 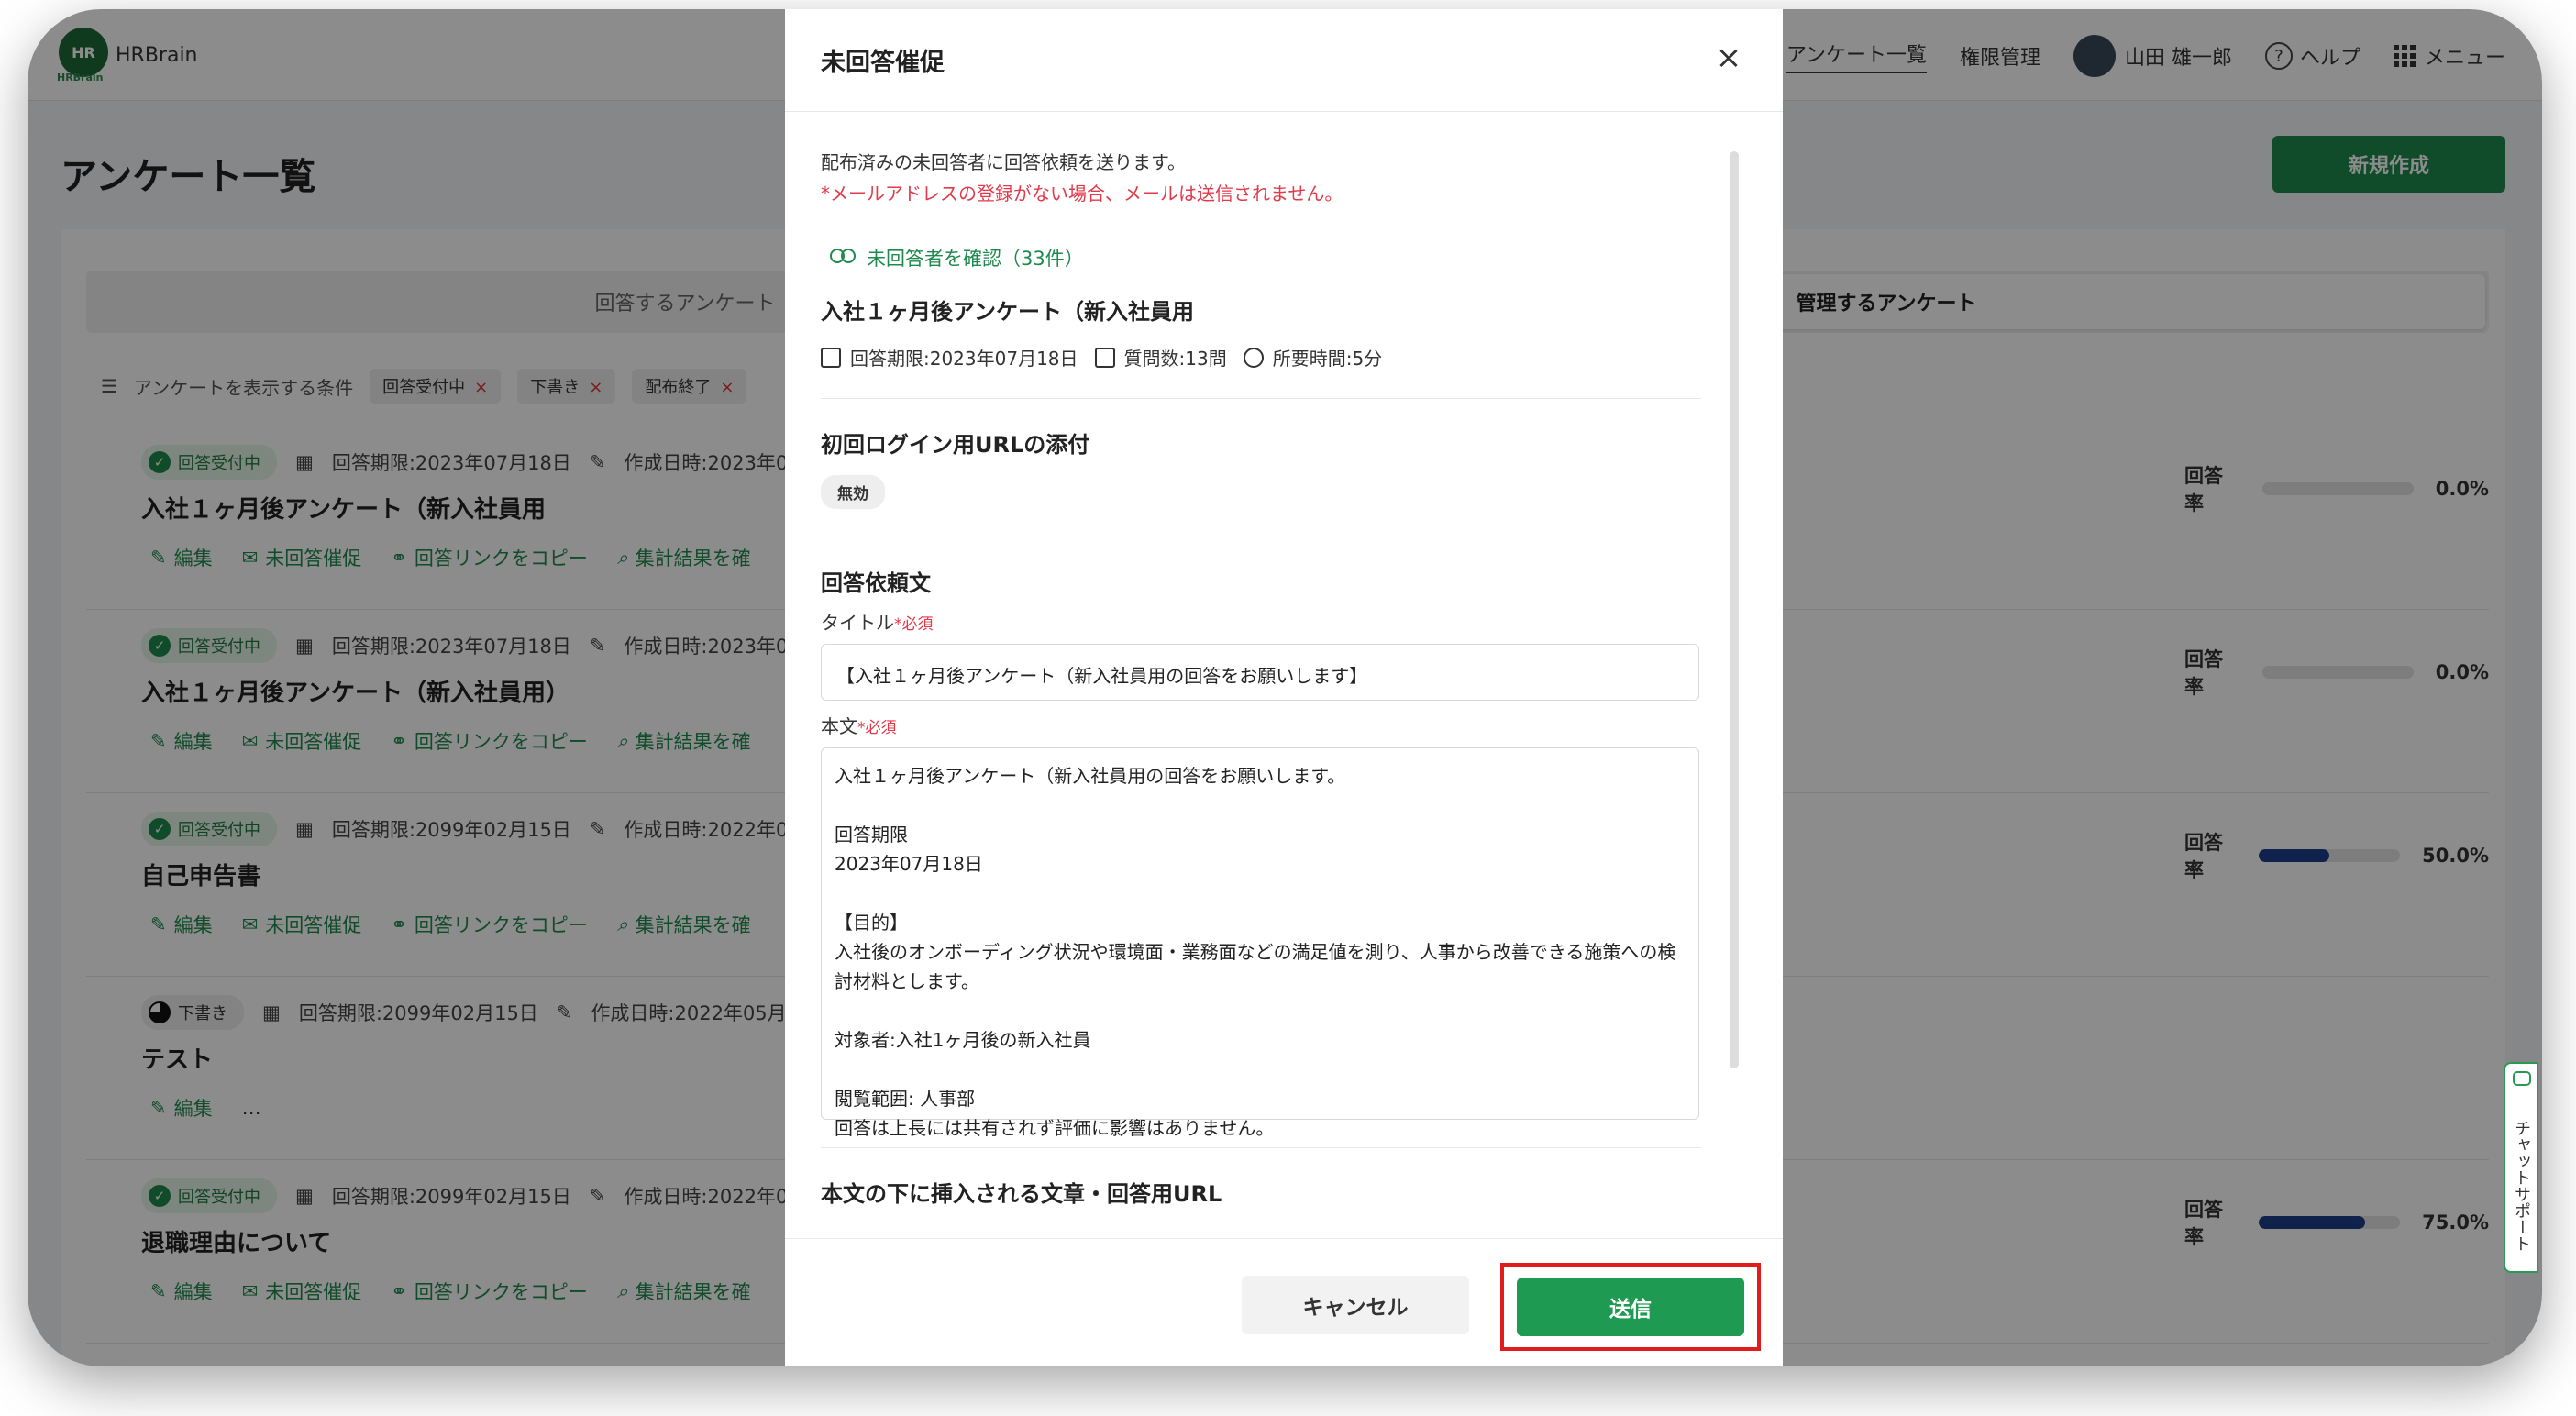 I want to click on url-status-badge: 無効, so click(x=853, y=492).